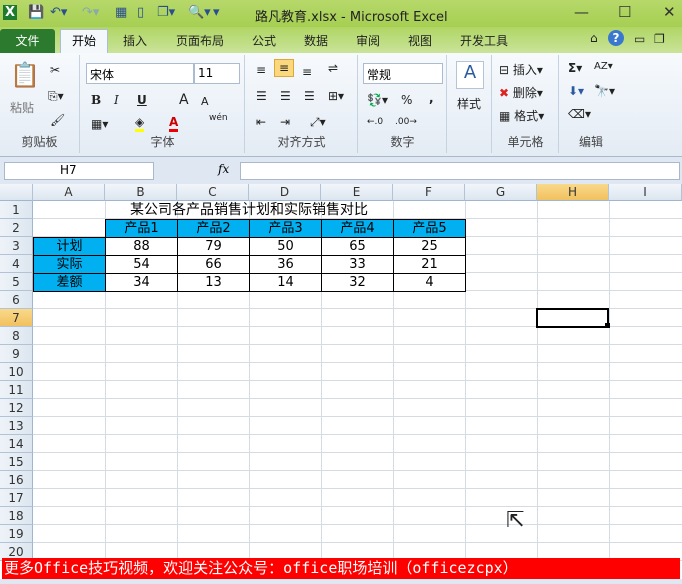 This screenshot has width=682, height=584. I want to click on fill-color-icon: ◈, so click(140, 123).